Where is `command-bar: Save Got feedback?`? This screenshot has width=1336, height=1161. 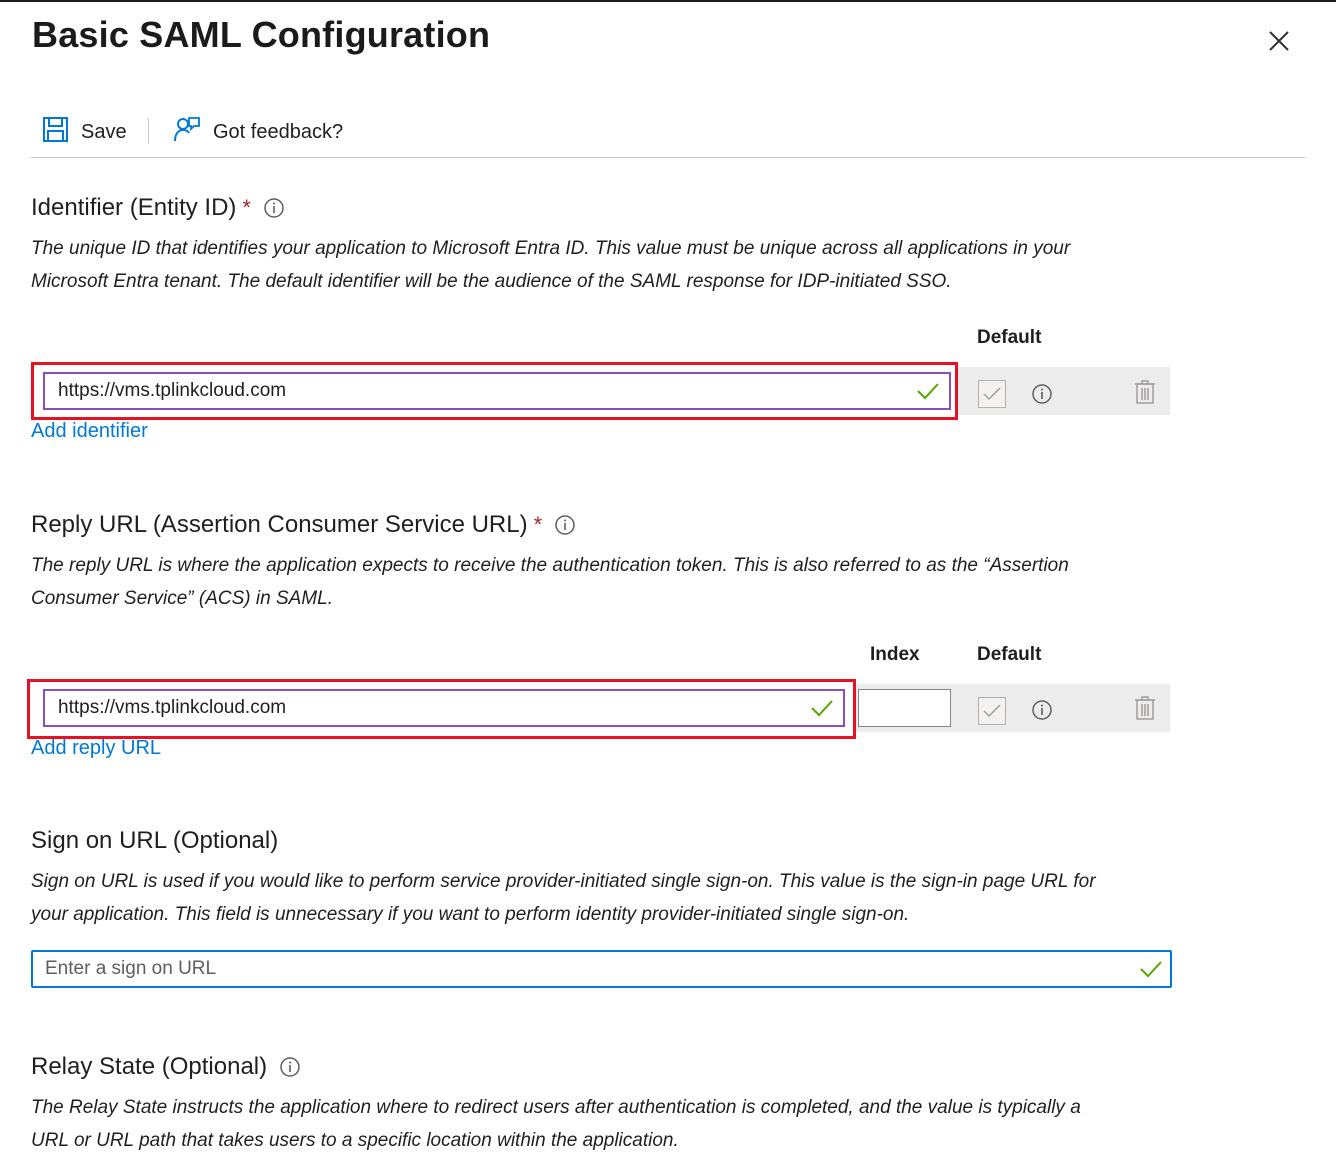
command-bar: Save Got feedback? is located at coordinates (668, 132).